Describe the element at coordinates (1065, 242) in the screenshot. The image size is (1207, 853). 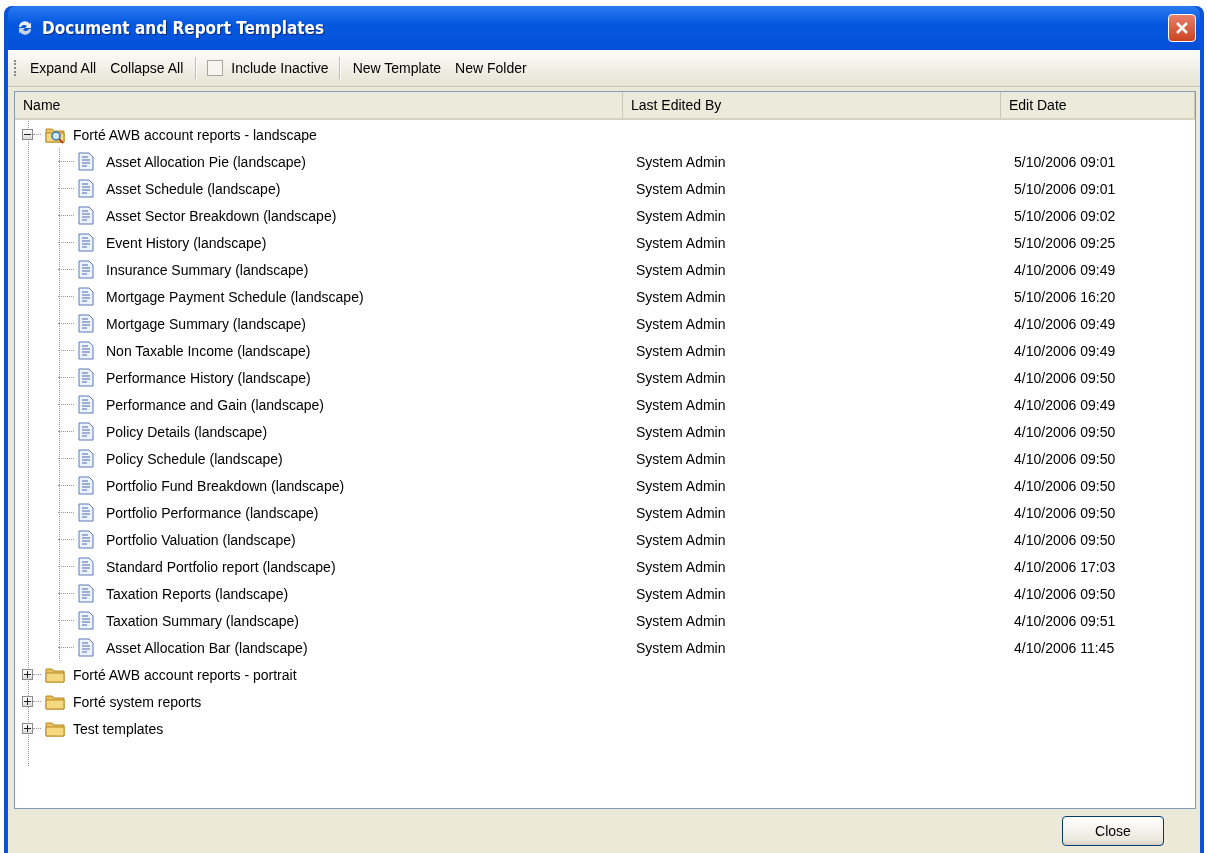
I see `table-cell-text: 5/10/2006 09:25` at that location.